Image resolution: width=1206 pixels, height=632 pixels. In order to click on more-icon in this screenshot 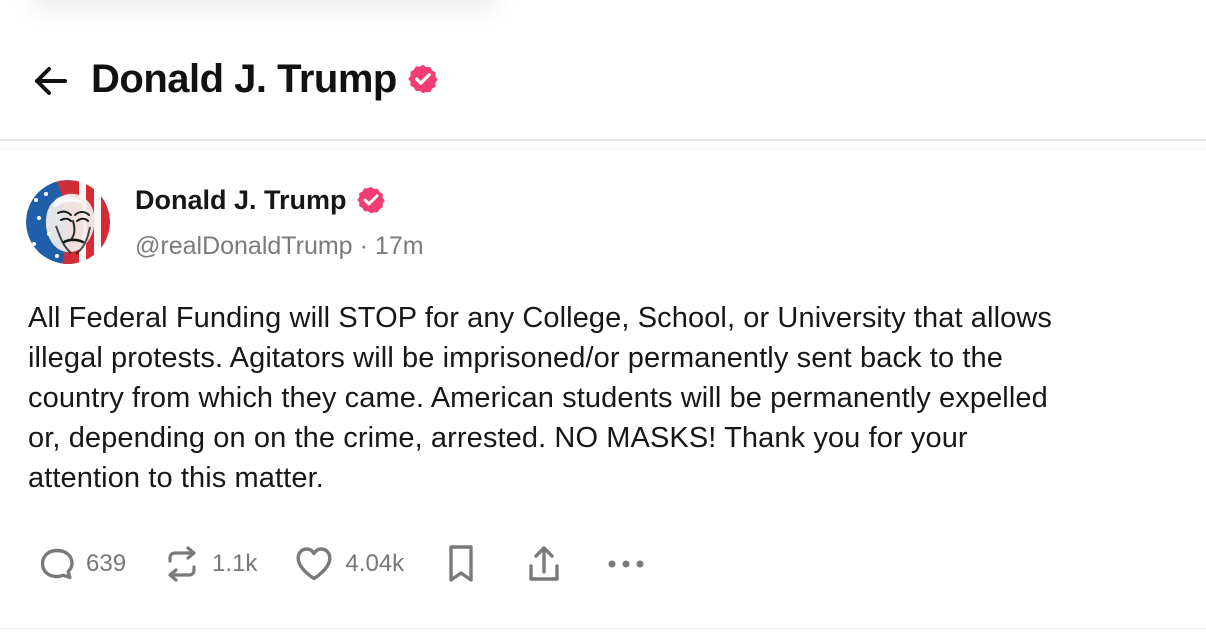, I will do `click(626, 564)`.